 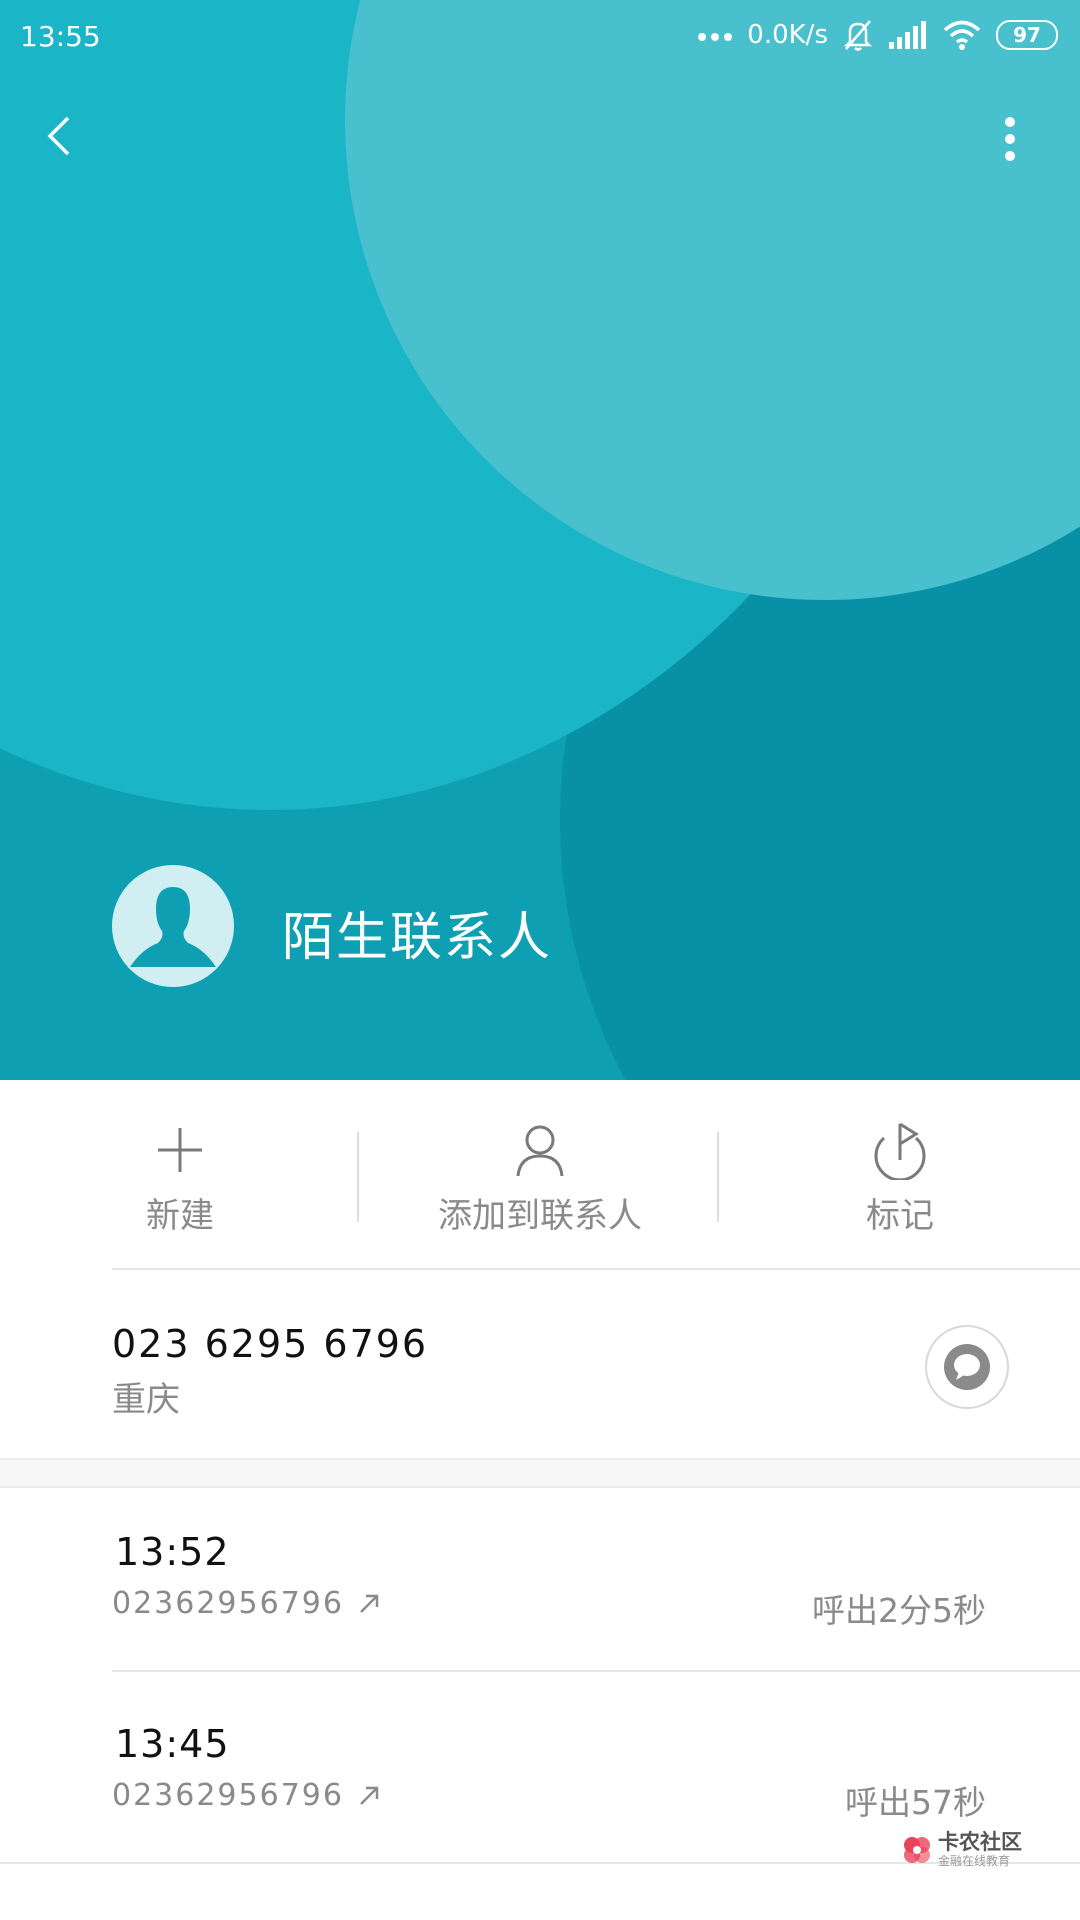 What do you see at coordinates (962, 35) in the screenshot?
I see `wifi-icon` at bounding box center [962, 35].